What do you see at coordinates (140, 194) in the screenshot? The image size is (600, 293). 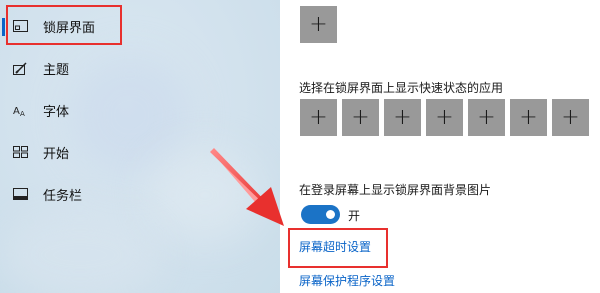 I see `sidebar-item-taskbar: 任务栏` at bounding box center [140, 194].